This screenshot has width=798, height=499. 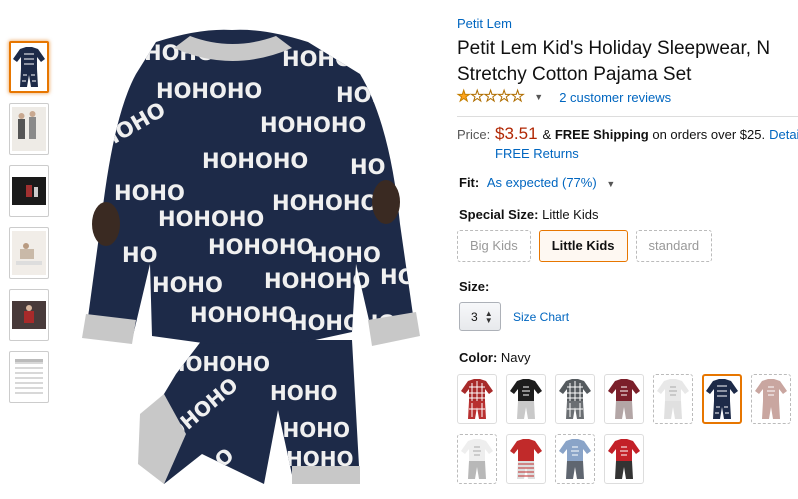 What do you see at coordinates (316, 429) in the screenshot?
I see `svg-text: OHOH` at bounding box center [316, 429].